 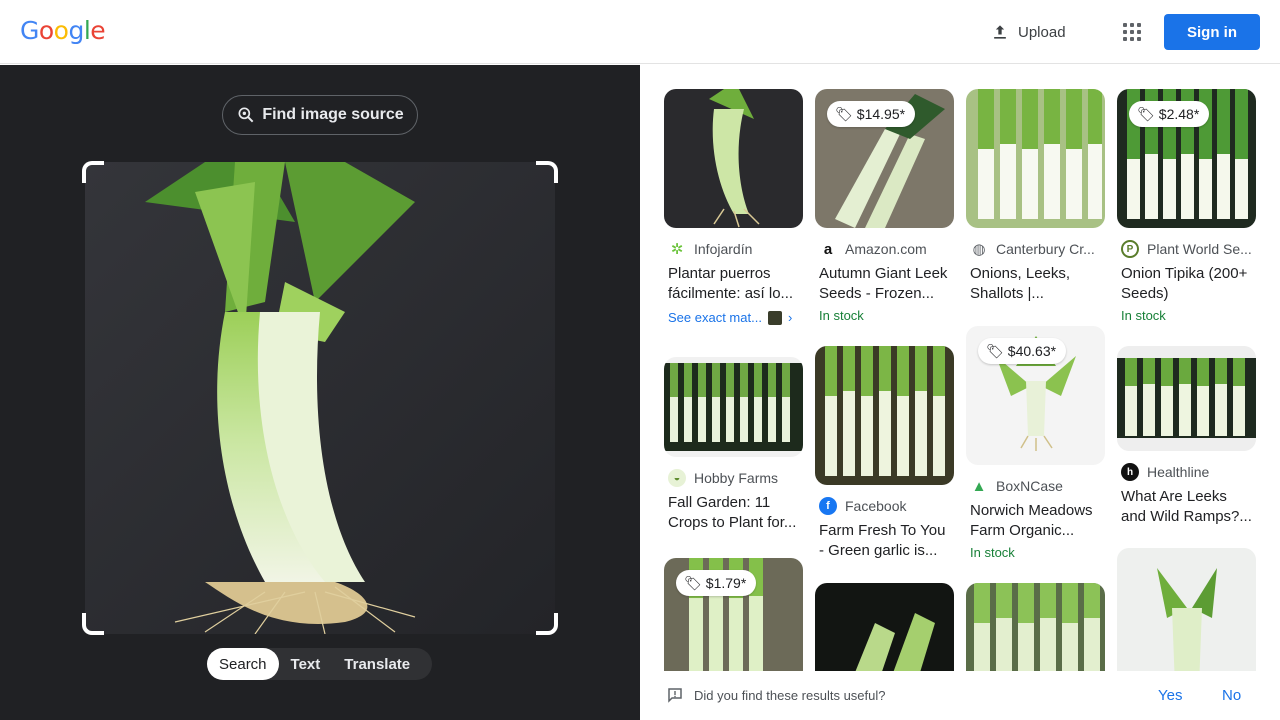 What do you see at coordinates (547, 172) in the screenshot?
I see `crop-handle-top-right` at bounding box center [547, 172].